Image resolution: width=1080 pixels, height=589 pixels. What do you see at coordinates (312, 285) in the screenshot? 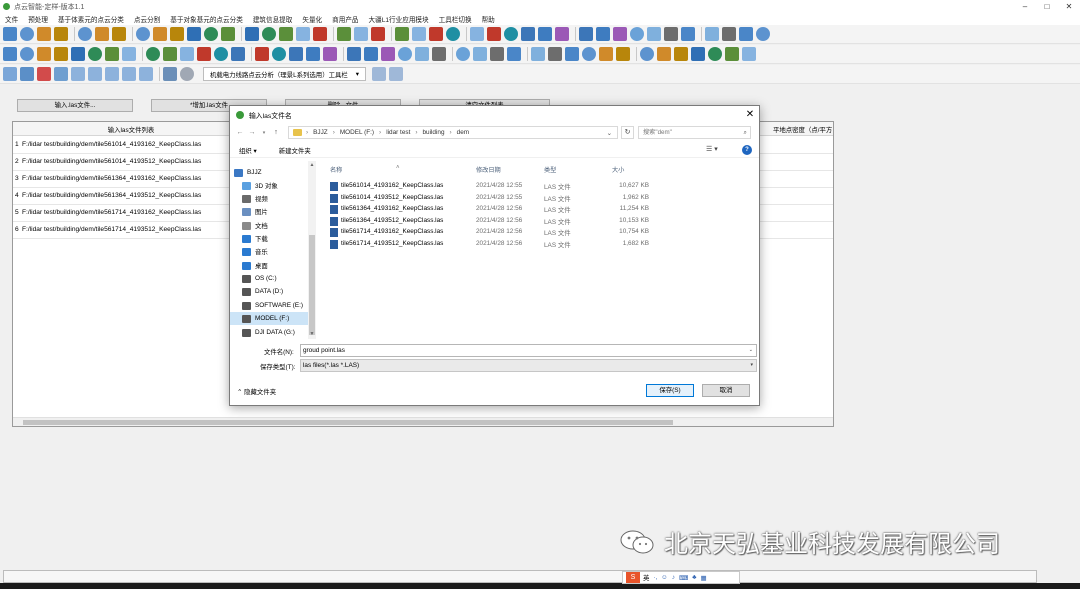
I see `navigation-scrollbar-thumb` at bounding box center [312, 285].